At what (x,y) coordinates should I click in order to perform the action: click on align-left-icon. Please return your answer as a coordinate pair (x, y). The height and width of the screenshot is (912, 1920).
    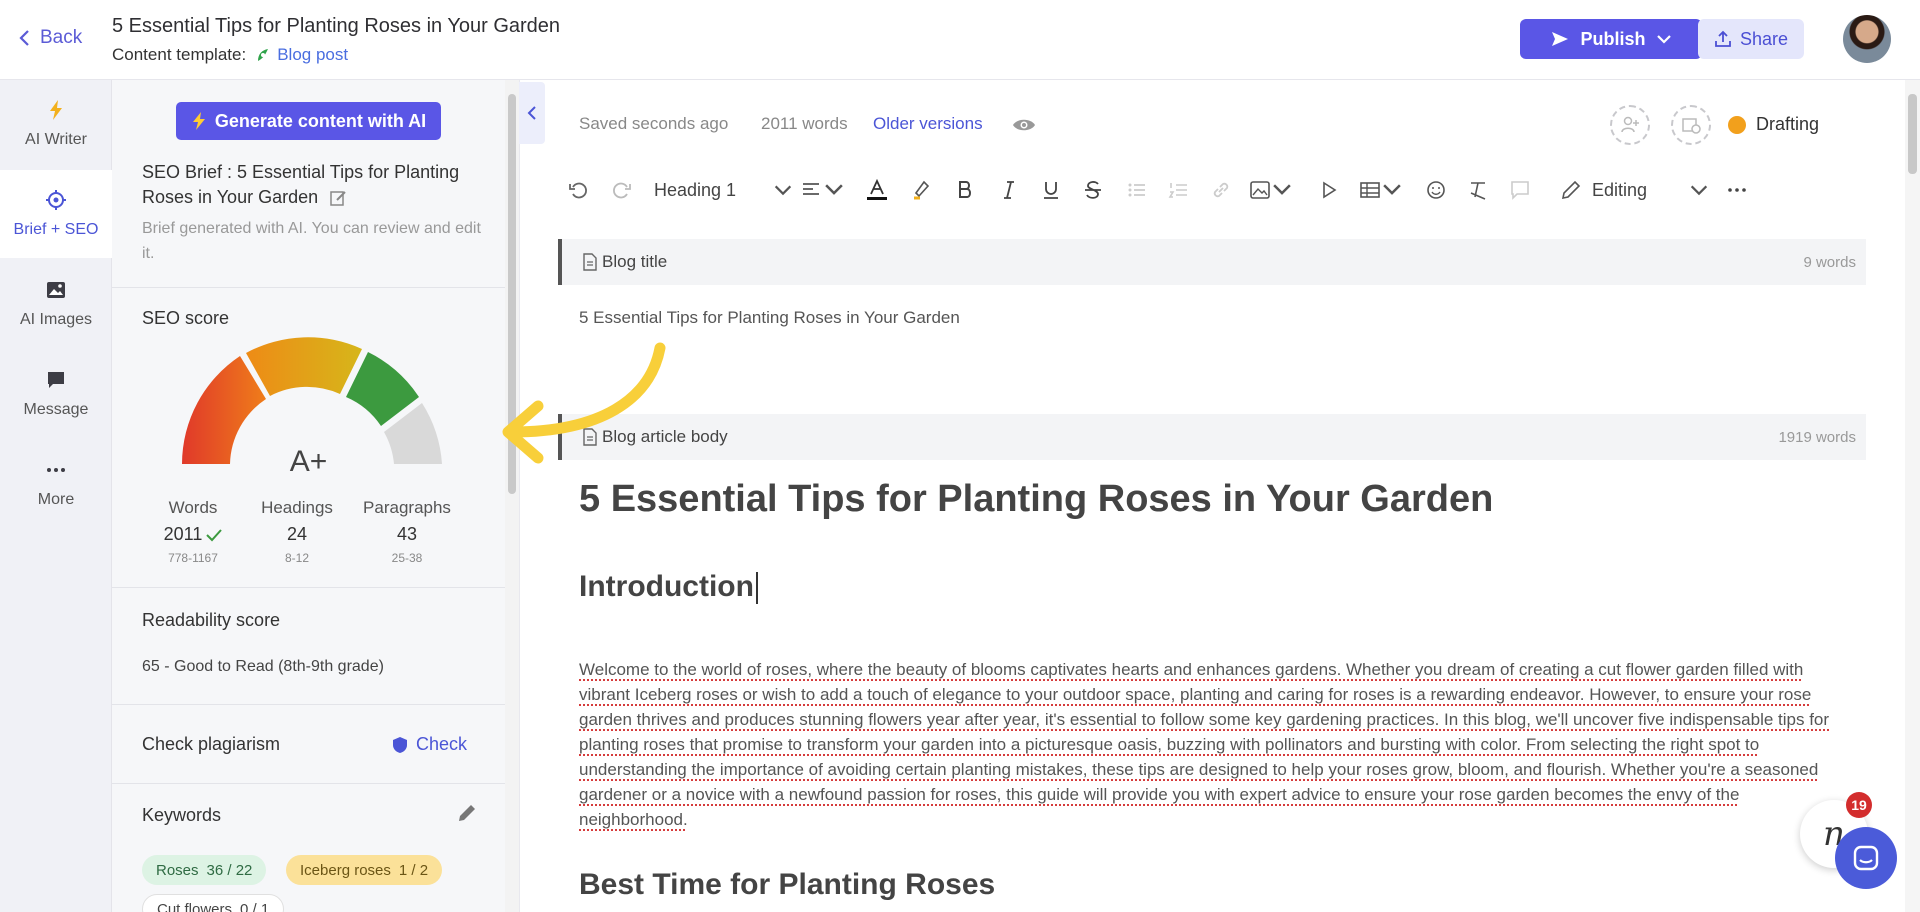
    Looking at the image, I should click on (811, 189).